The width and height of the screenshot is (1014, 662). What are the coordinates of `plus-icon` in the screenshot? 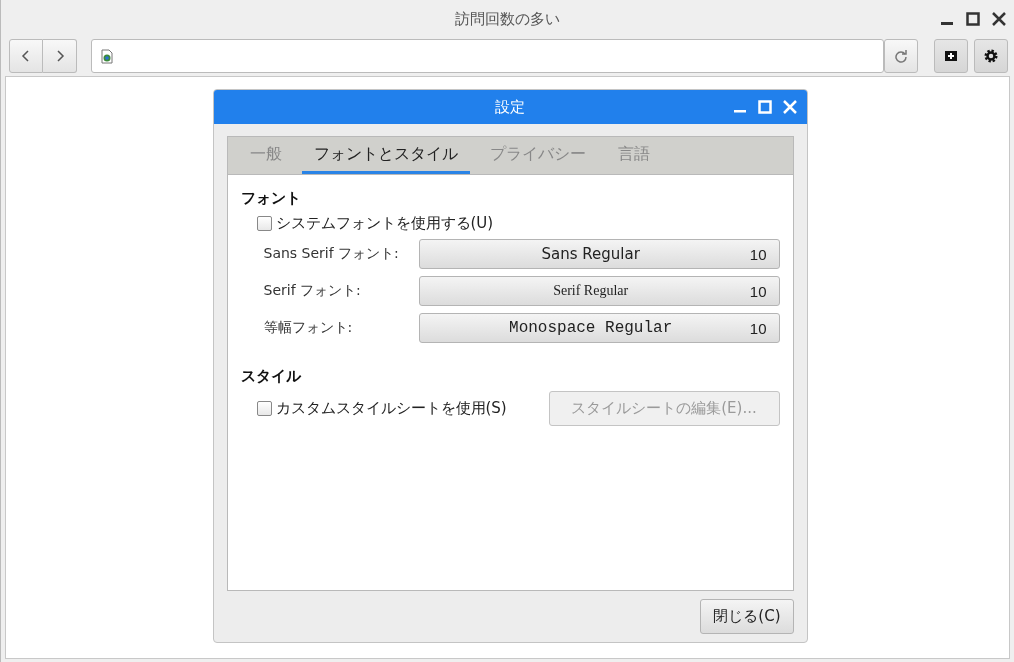 It's located at (951, 56).